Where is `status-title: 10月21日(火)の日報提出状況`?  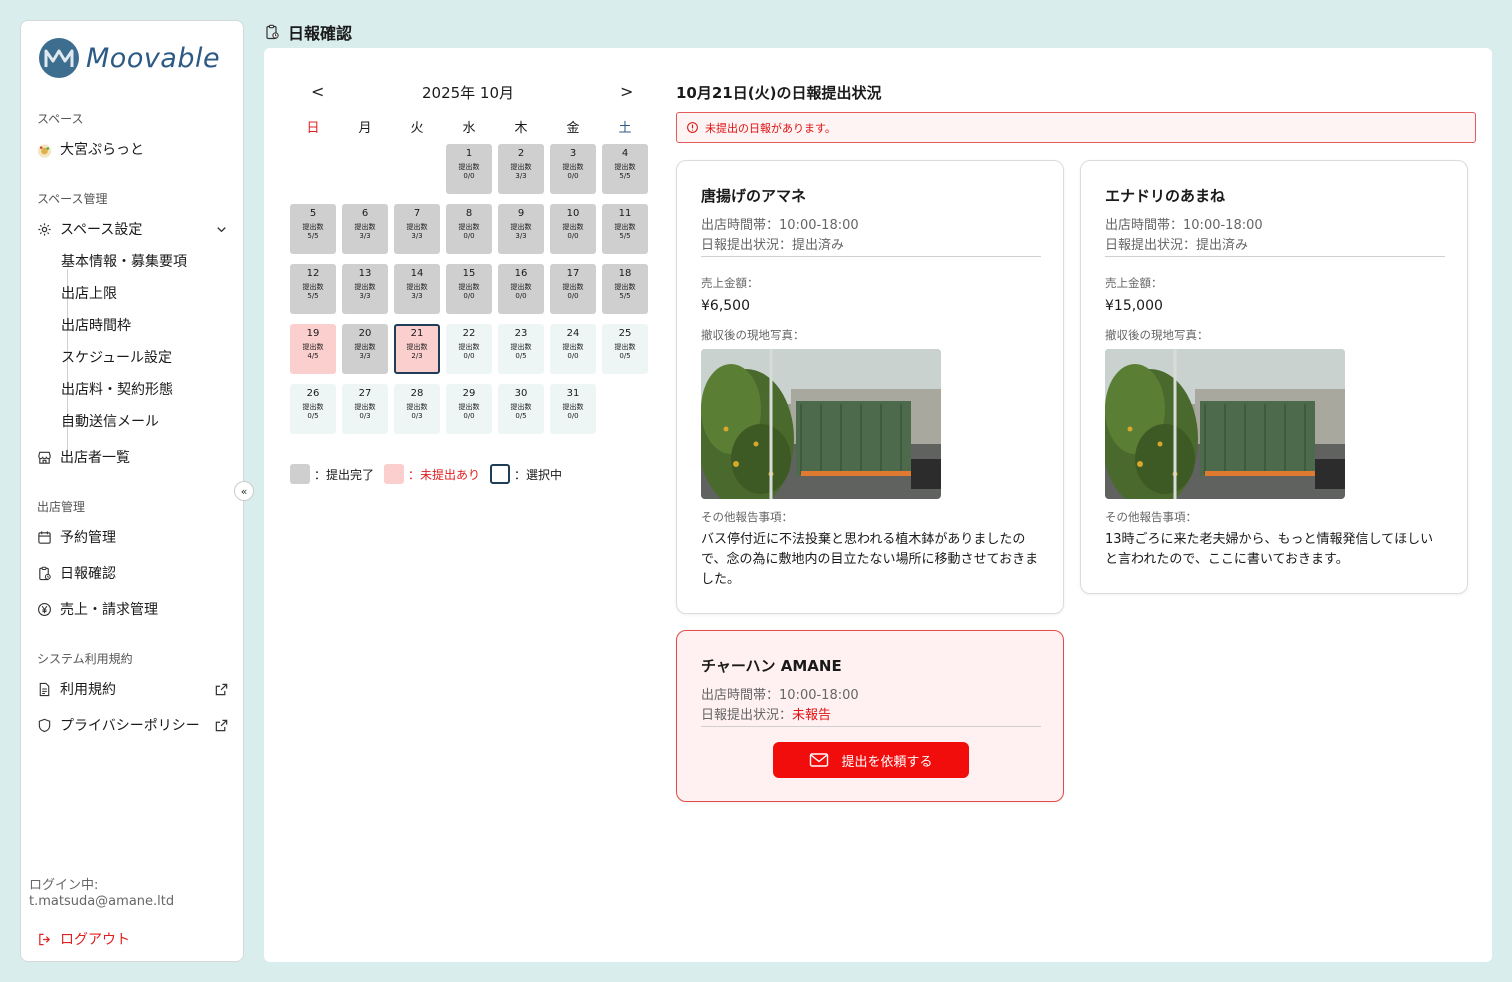
status-title: 10月21日(火)の日報提出状況 is located at coordinates (779, 93).